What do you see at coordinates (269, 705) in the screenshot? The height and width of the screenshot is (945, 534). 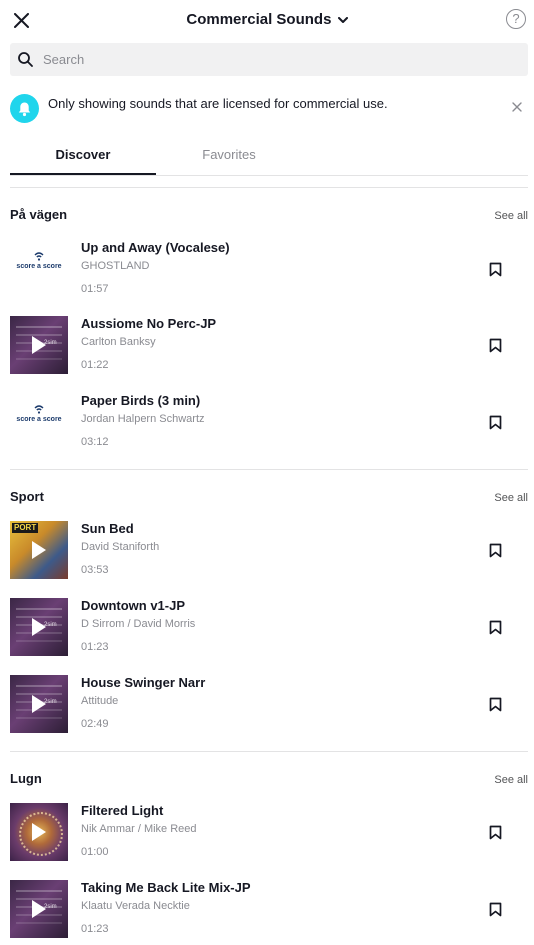 I see `track-item: 2sim House Swinger Narr Attitude 02:49` at bounding box center [269, 705].